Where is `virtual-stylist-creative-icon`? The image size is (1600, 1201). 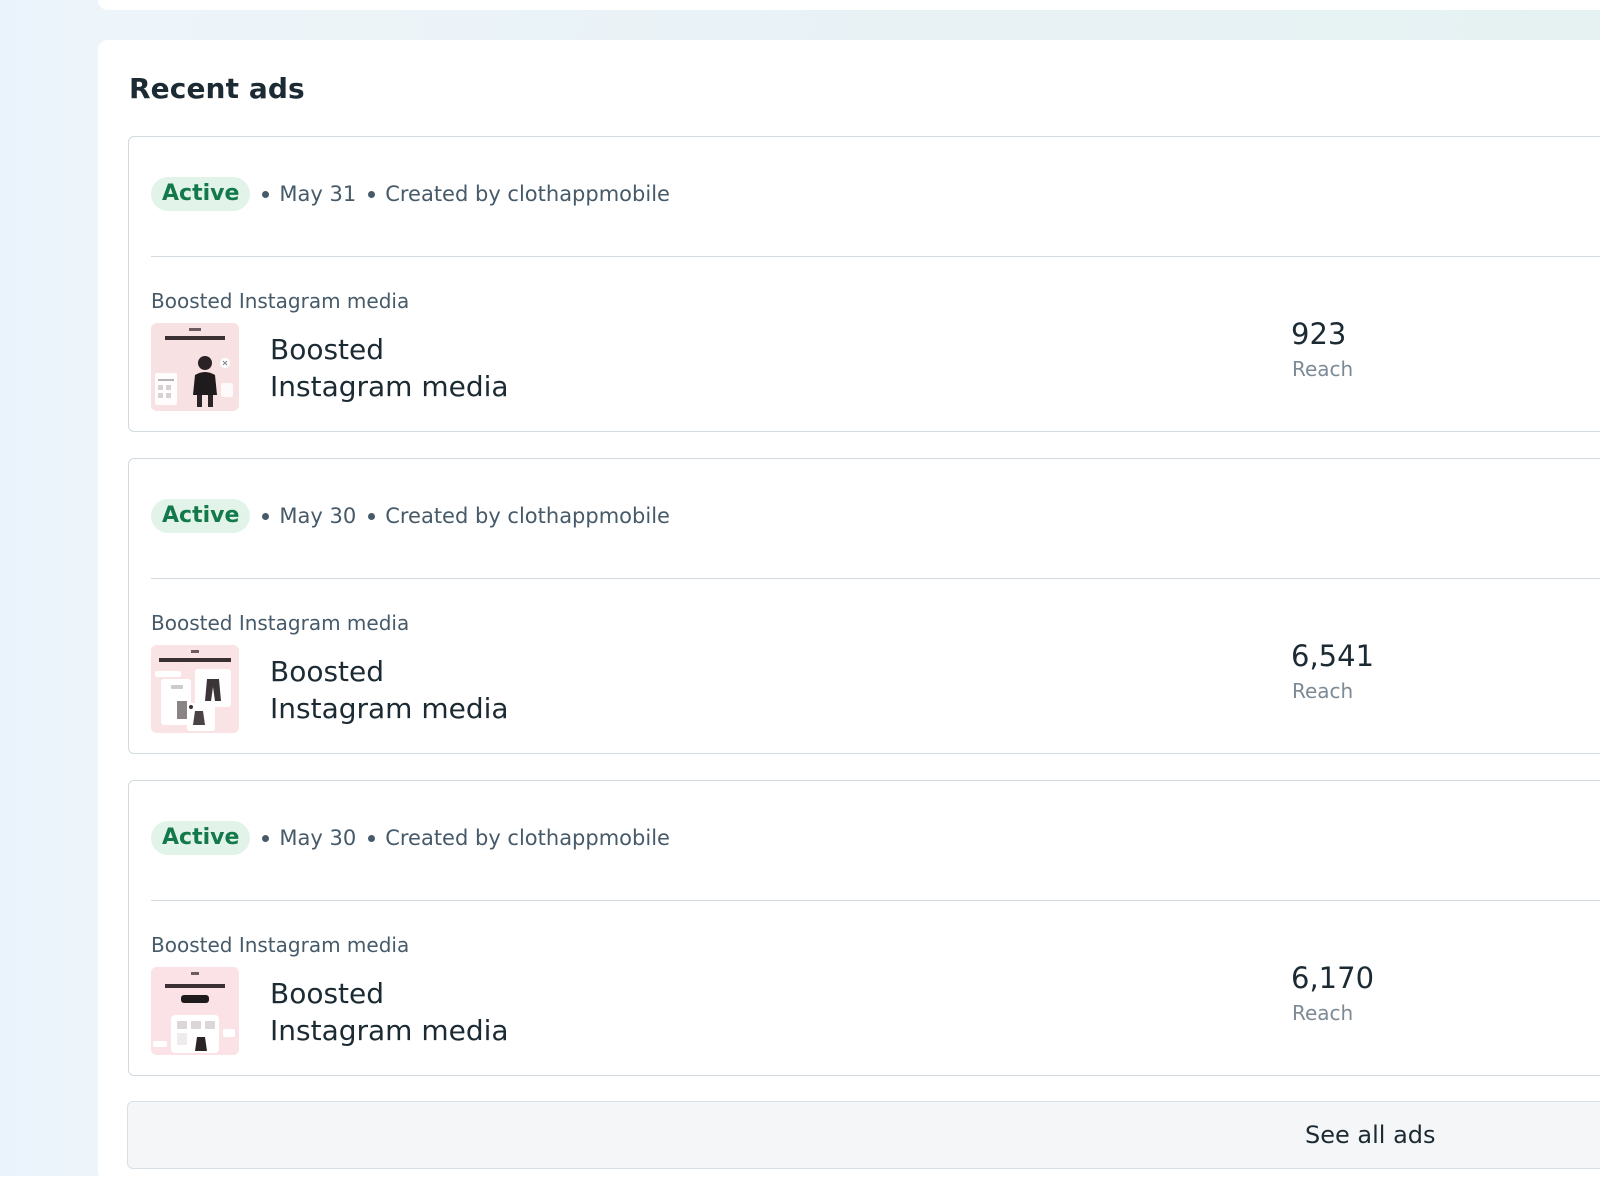
virtual-stylist-creative-icon is located at coordinates (195, 1011).